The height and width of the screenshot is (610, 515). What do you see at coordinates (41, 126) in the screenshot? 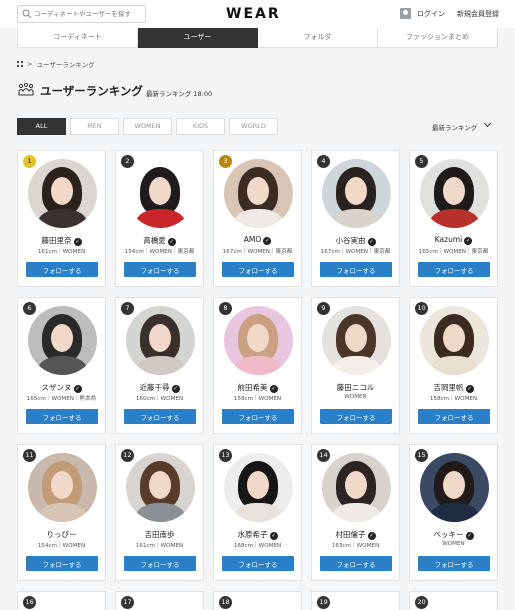
I see `filter-all: ALL` at bounding box center [41, 126].